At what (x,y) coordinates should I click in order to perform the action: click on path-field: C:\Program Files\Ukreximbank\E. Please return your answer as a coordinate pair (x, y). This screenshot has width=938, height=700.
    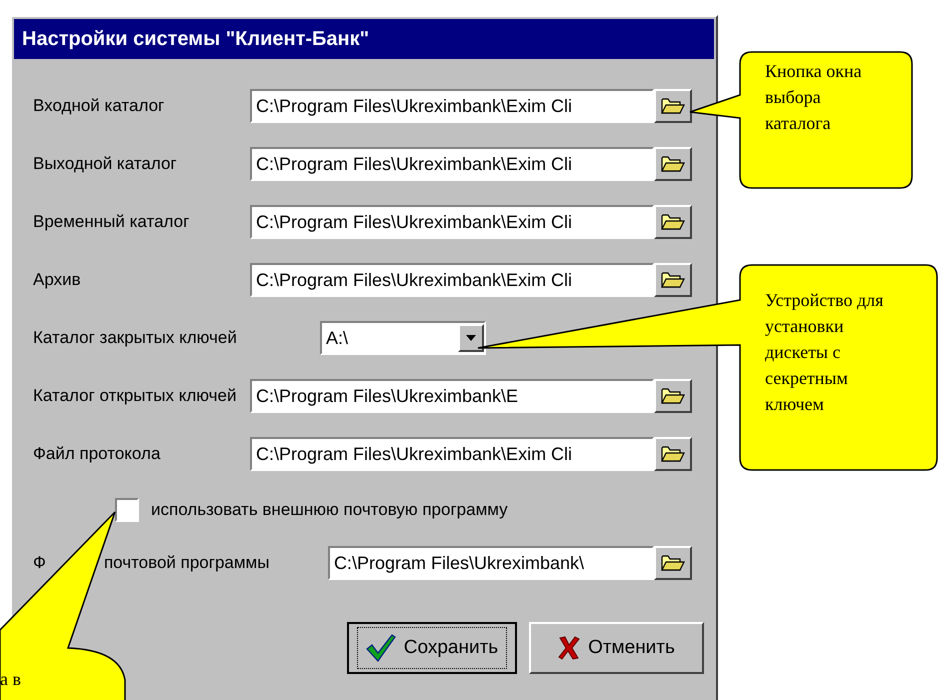
    Looking at the image, I should click on (452, 396).